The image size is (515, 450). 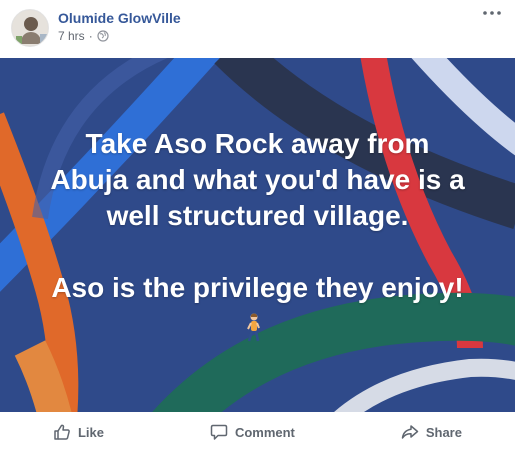 I want to click on person-walking-icon, so click(x=254, y=328).